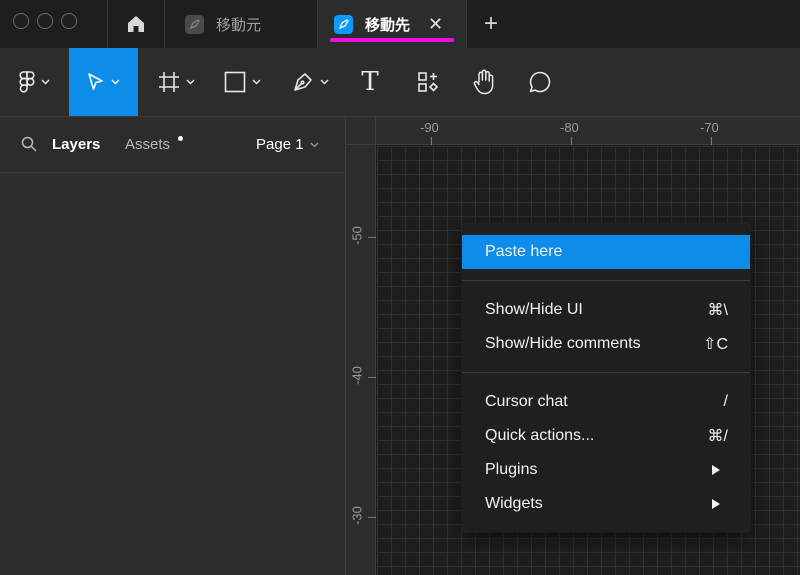 This screenshot has height=575, width=800. I want to click on resources-button, so click(428, 82).